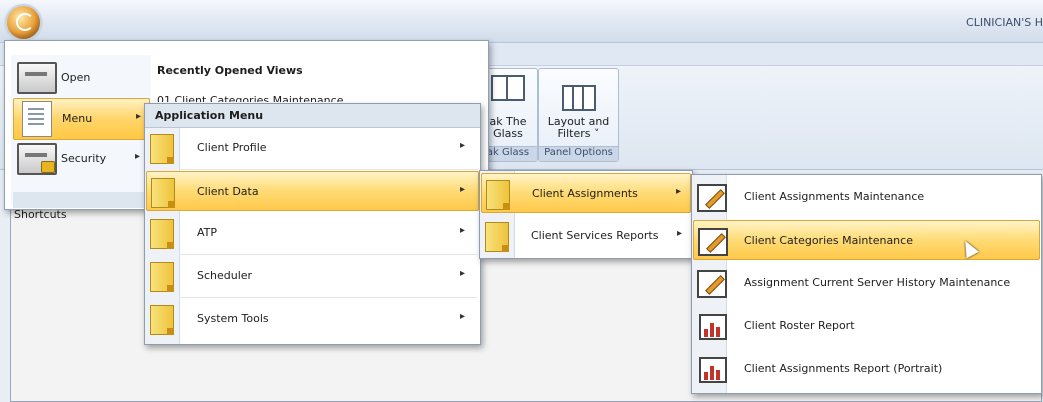 The height and width of the screenshot is (402, 1043). What do you see at coordinates (230, 70) in the screenshot?
I see `recent-views-title: Recently Opened Views` at bounding box center [230, 70].